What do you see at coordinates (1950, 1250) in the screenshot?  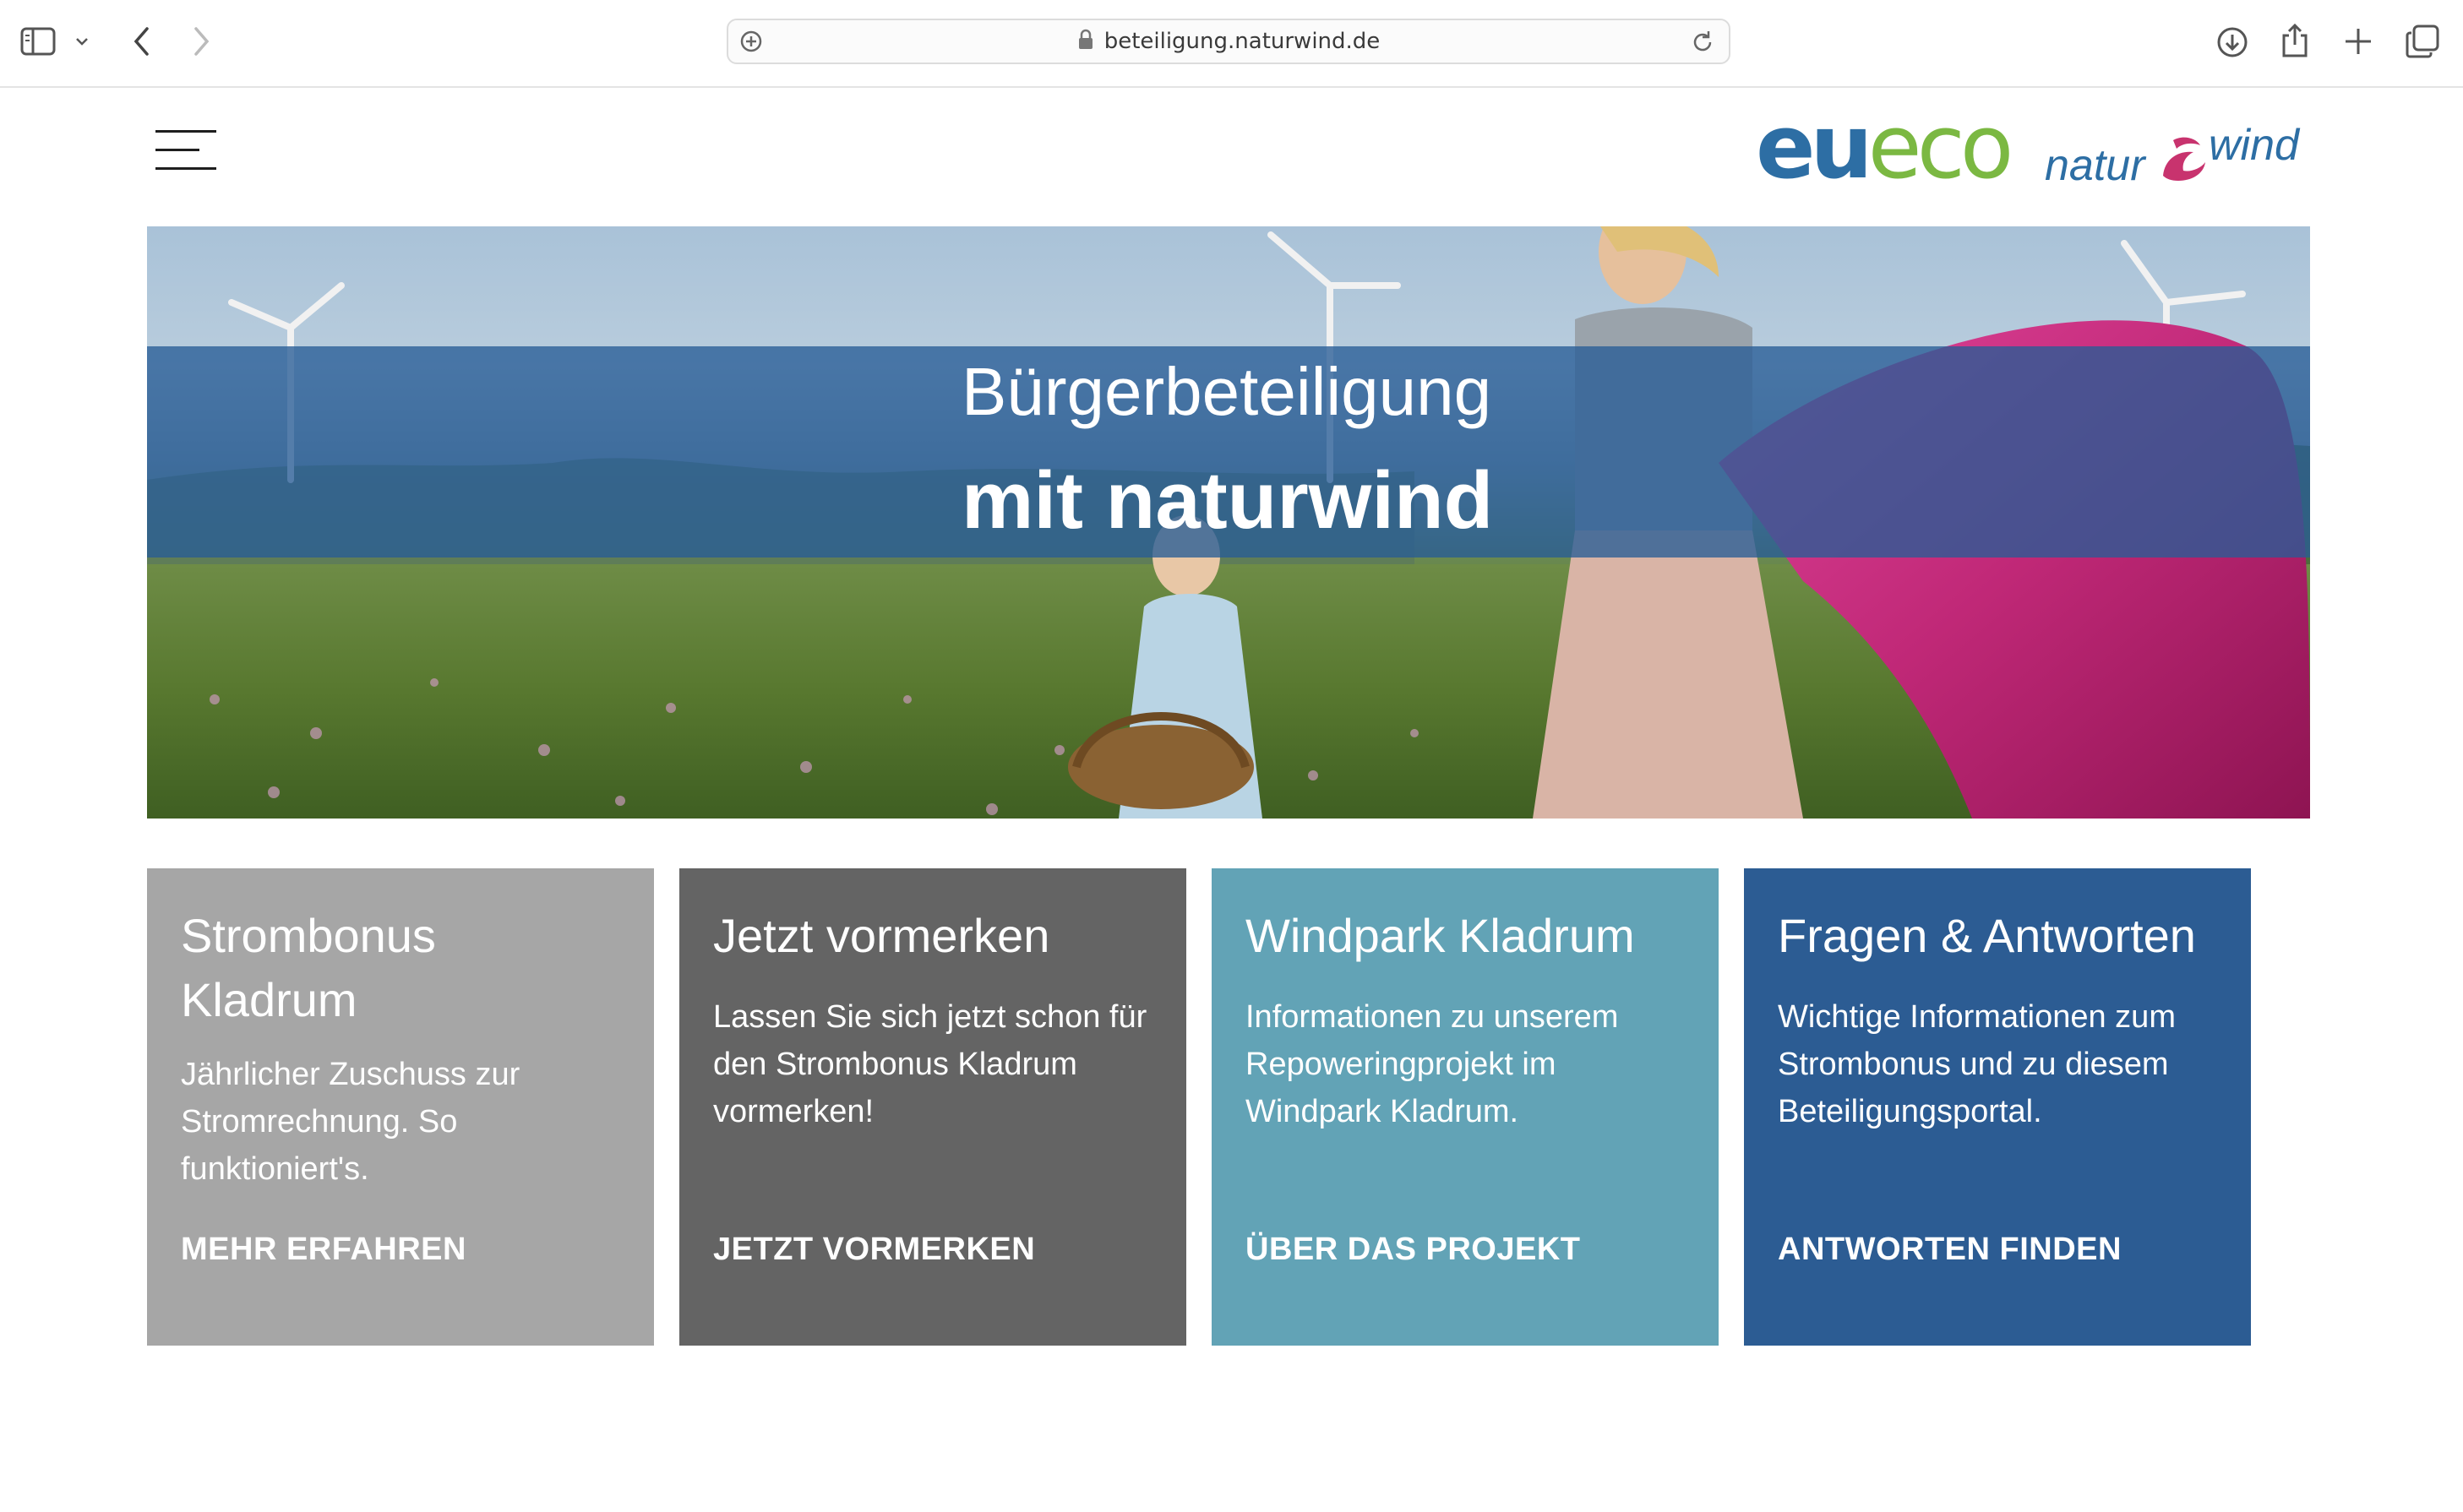 I see `antworten-finden-link: ANTWORTEN FINDEN` at bounding box center [1950, 1250].